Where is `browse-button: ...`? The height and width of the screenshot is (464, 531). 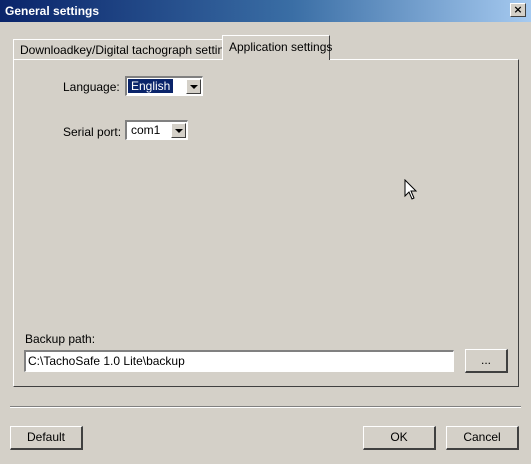 browse-button: ... is located at coordinates (486, 361).